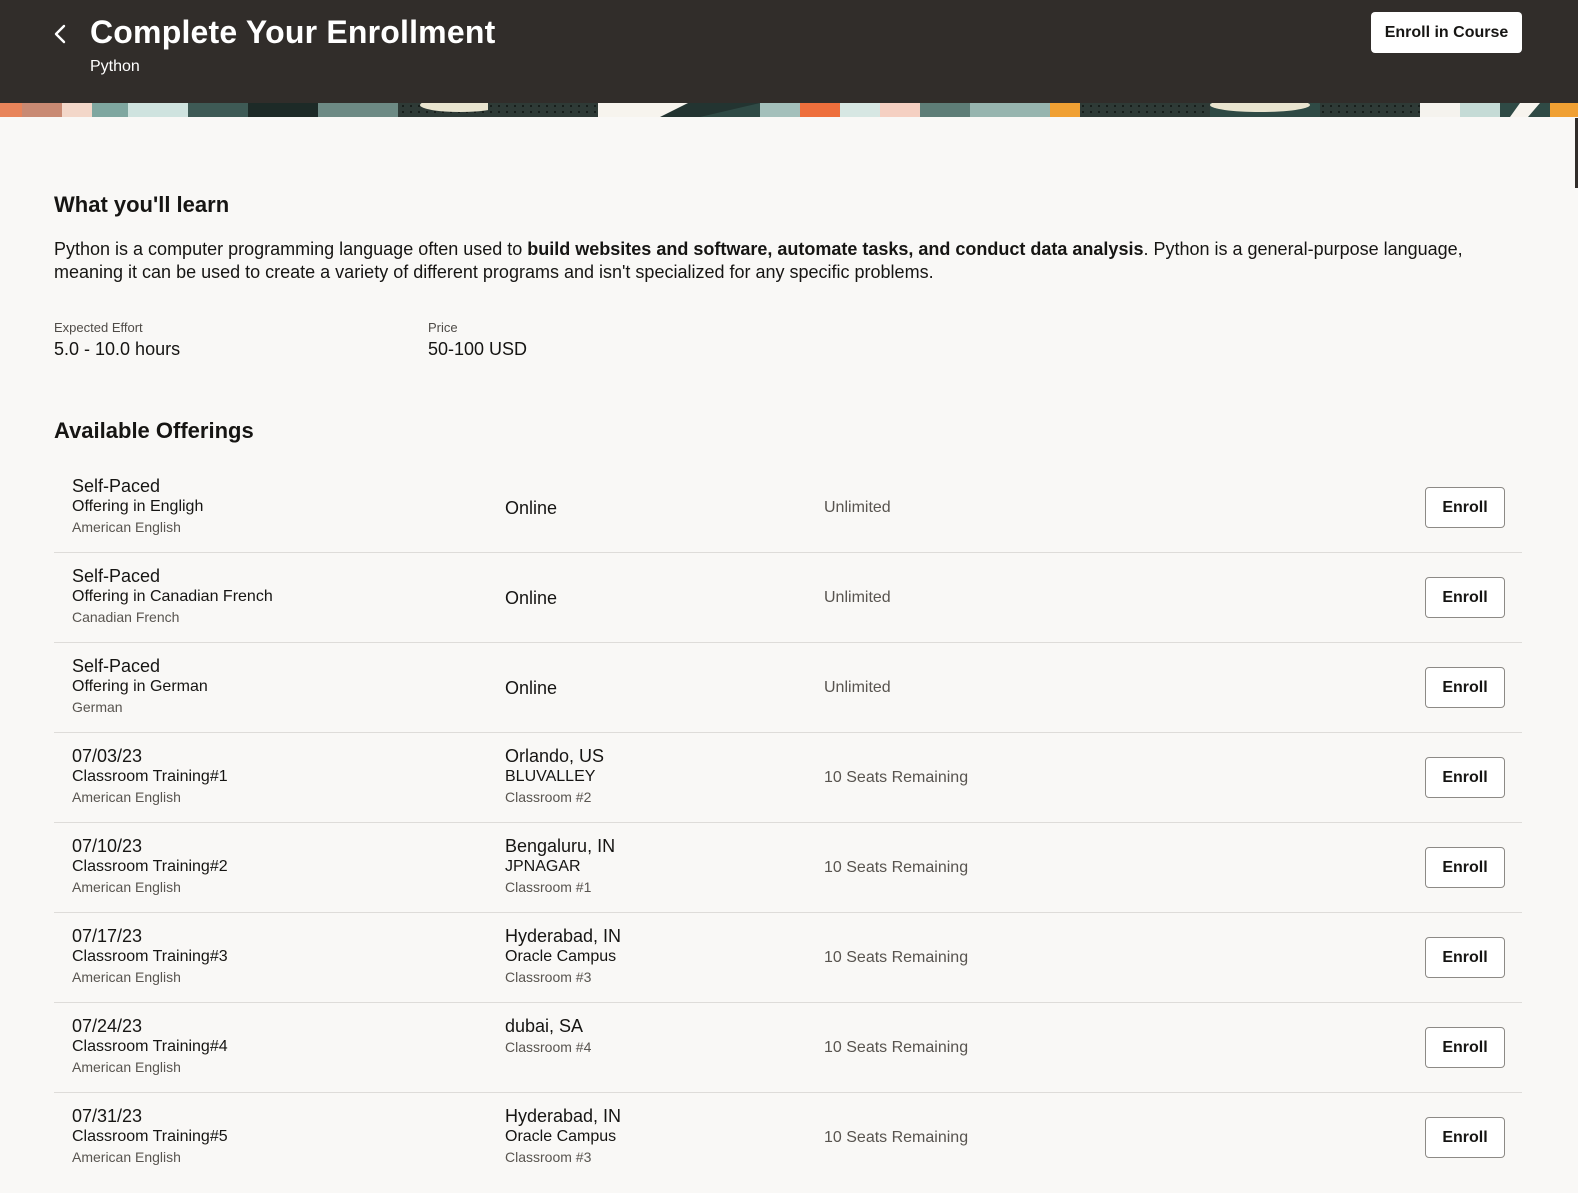  Describe the element at coordinates (107, 846) in the screenshot. I see `offering-start: 07/10/23` at that location.